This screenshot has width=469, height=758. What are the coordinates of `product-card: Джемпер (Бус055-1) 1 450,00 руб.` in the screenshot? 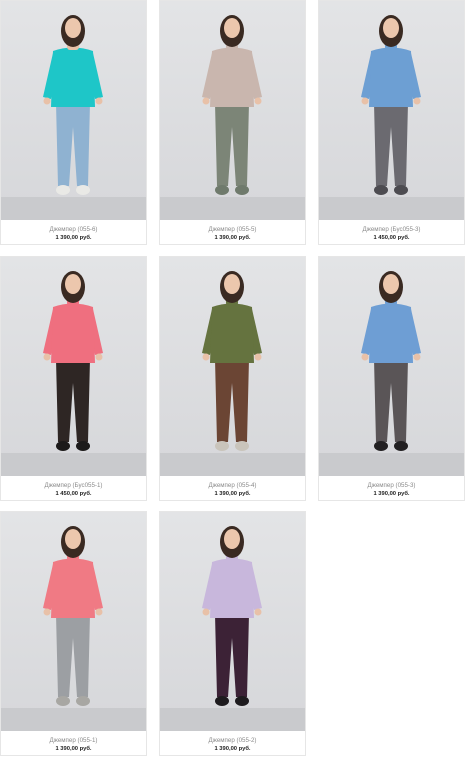 It's located at (73, 378).